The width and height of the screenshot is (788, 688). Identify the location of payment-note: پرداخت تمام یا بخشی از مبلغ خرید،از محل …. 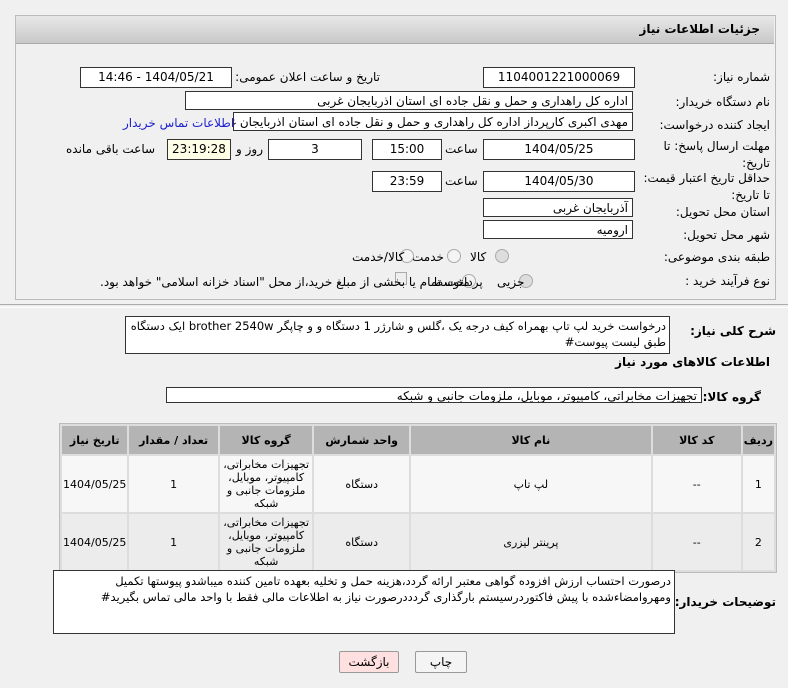
(291, 282).